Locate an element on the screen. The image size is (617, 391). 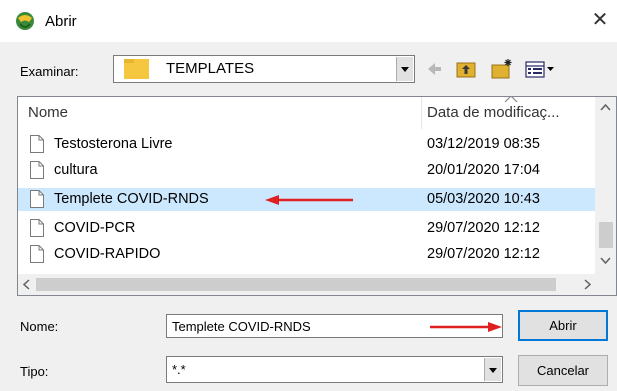
file-date: 20/01/2020 17:04 is located at coordinates (483, 170).